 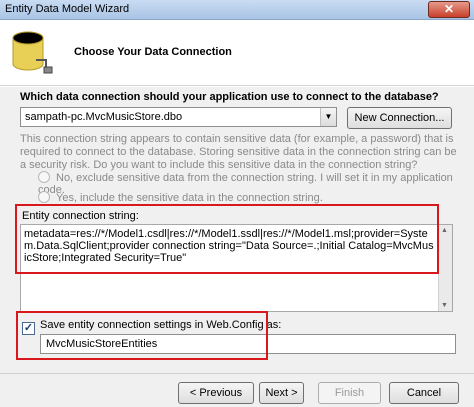 What do you see at coordinates (153, 52) in the screenshot?
I see `page-heading: Choose Your Data Connection` at bounding box center [153, 52].